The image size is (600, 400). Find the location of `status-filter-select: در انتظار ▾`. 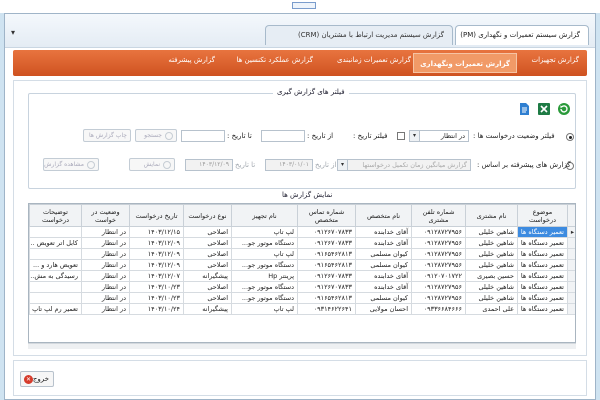

status-filter-select: در انتظار ▾ is located at coordinates (439, 136).